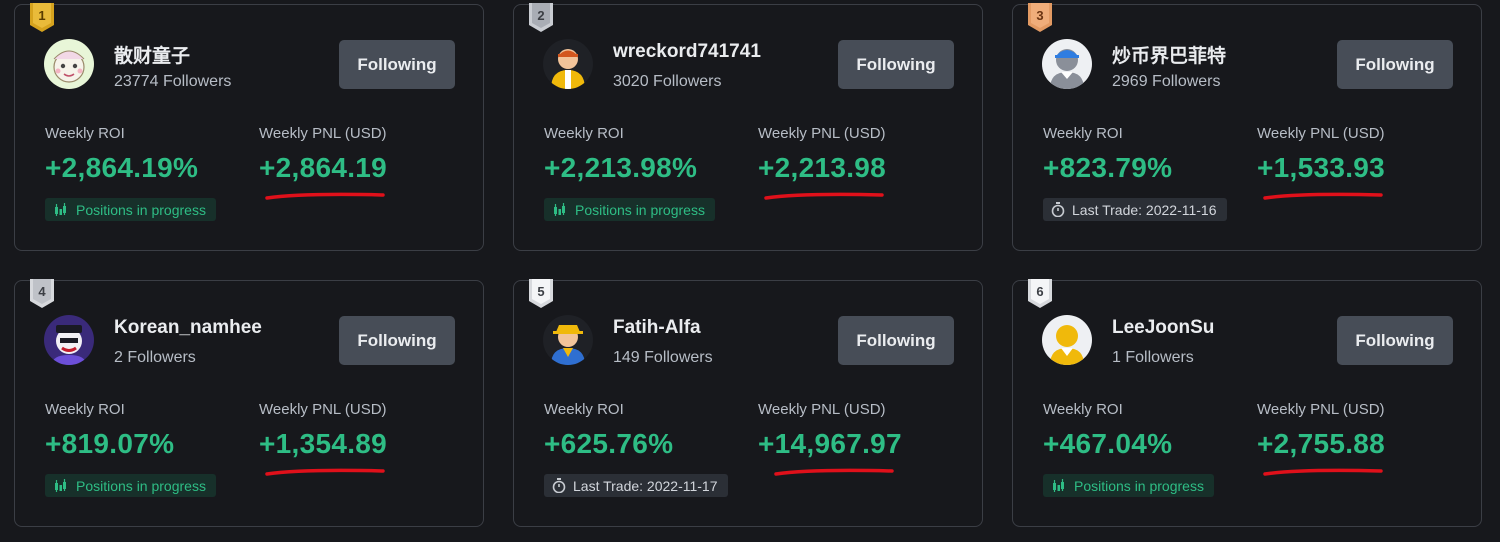 The height and width of the screenshot is (542, 1500). Describe the element at coordinates (122, 167) in the screenshot. I see `weekly-roi-value: +2,864.19%` at that location.